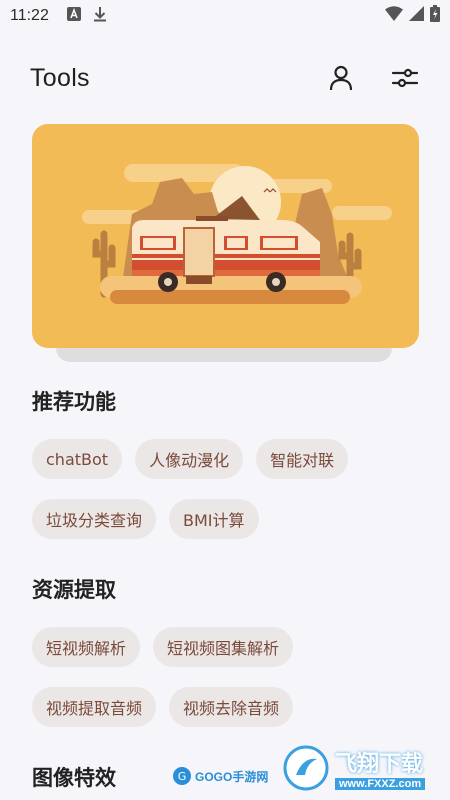 This screenshot has height=800, width=450. Describe the element at coordinates (435, 16) in the screenshot. I see `battery-icon` at that location.